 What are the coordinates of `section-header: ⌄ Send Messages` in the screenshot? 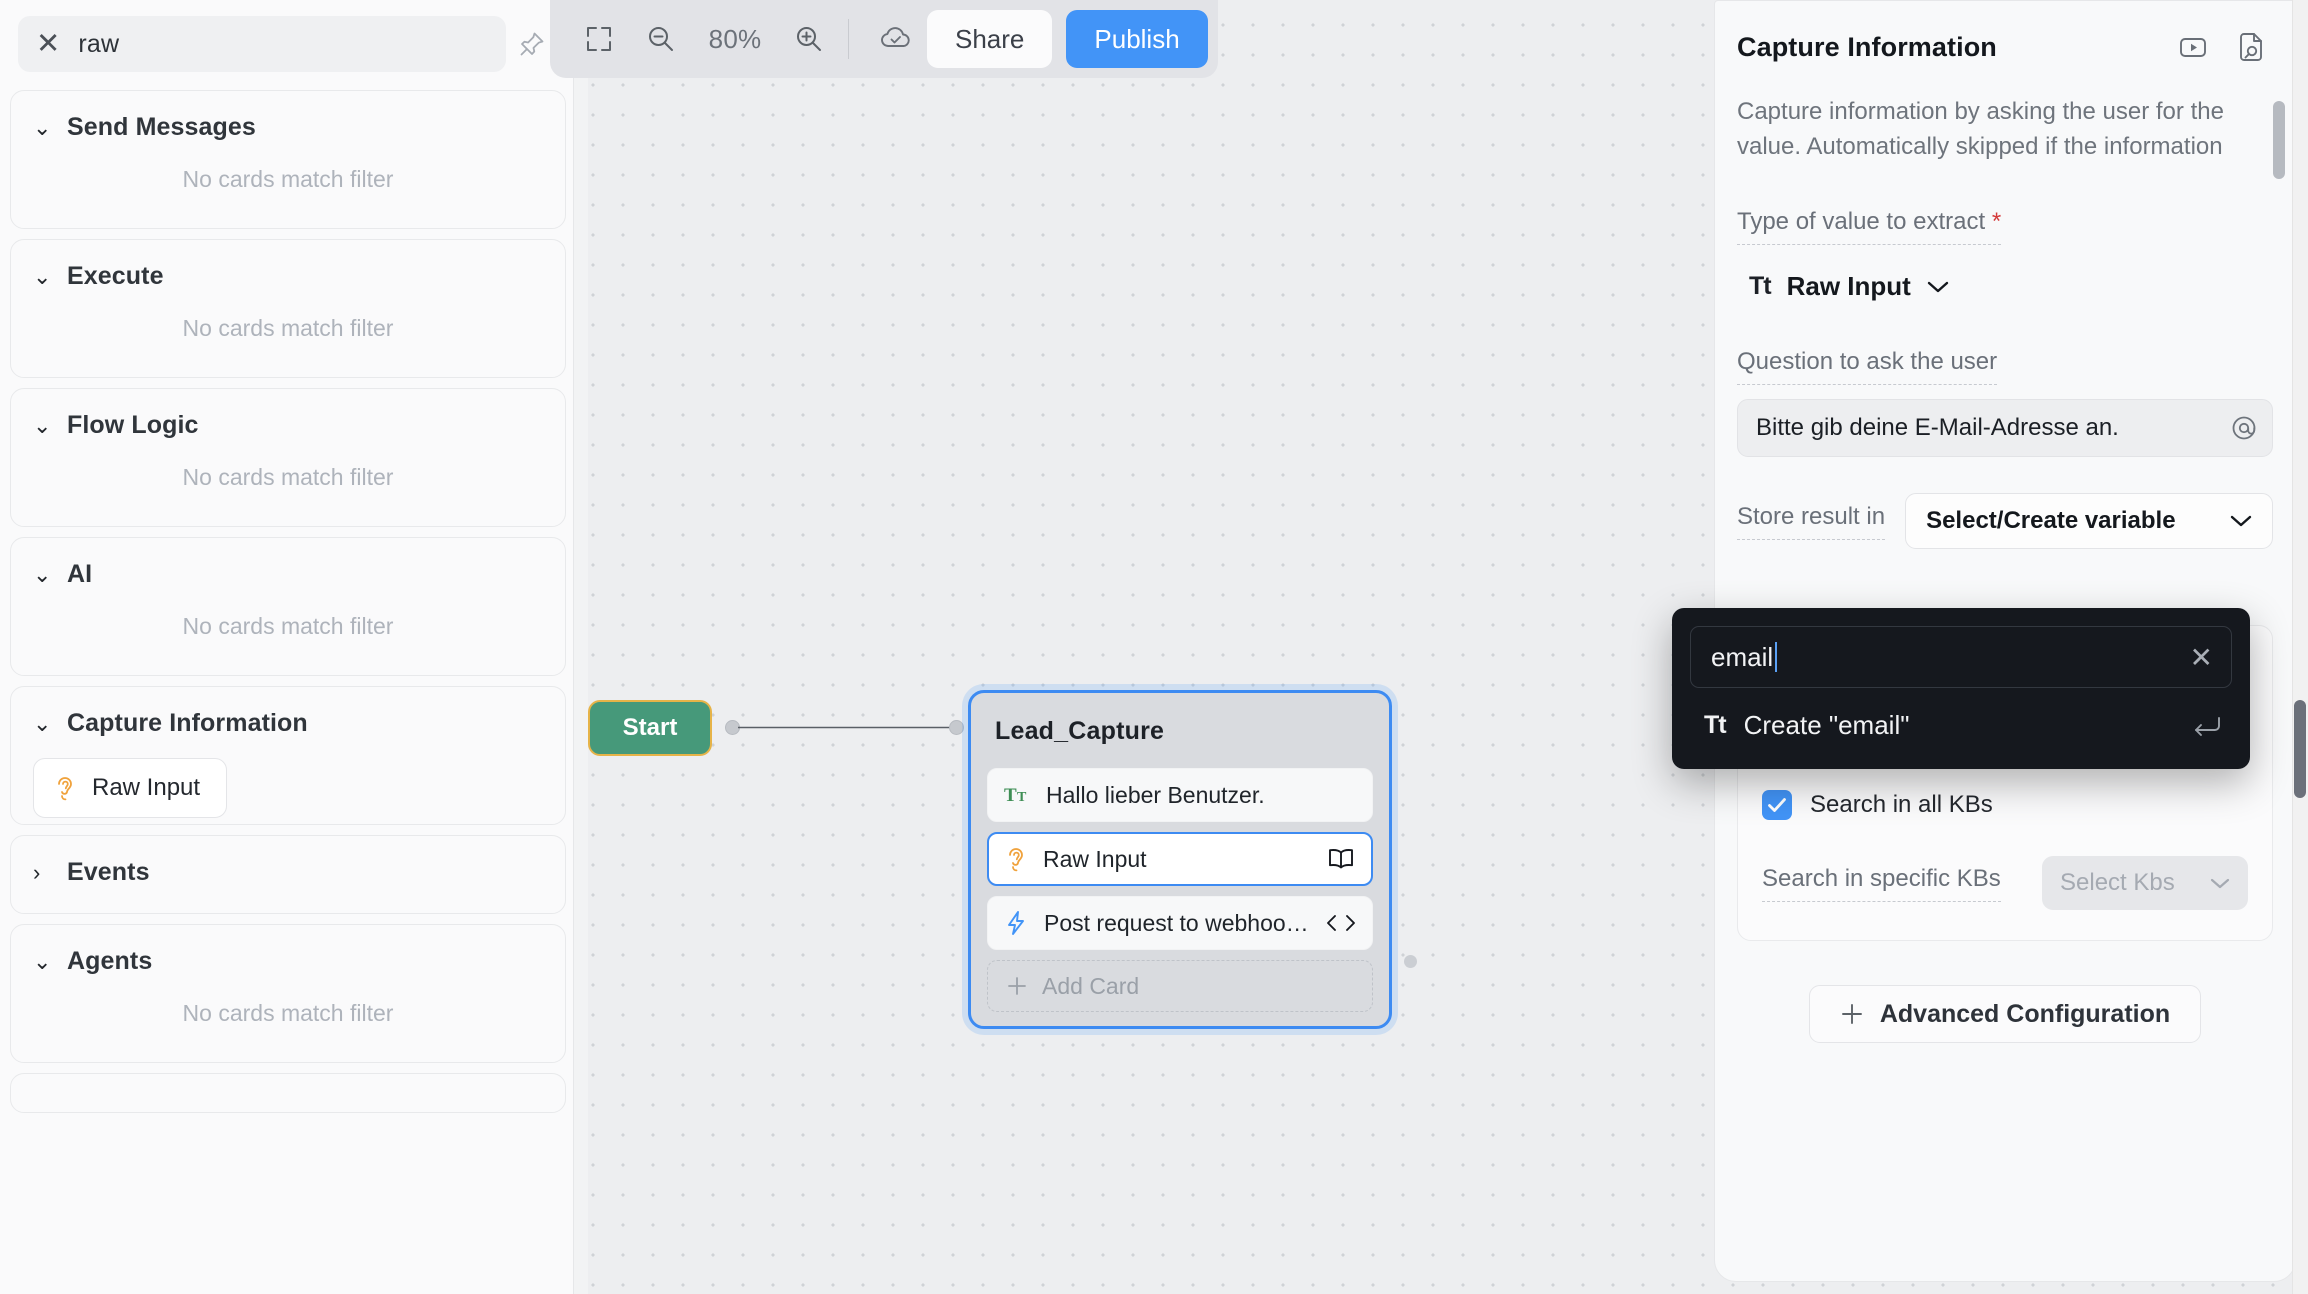 It's located at (288, 116).